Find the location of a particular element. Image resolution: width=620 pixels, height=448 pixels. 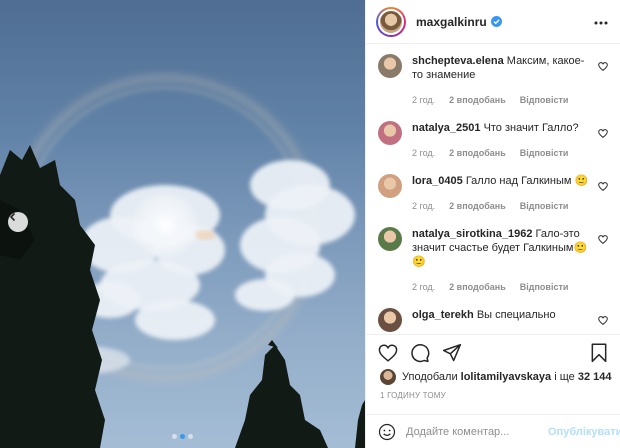

more-dots-icon is located at coordinates (601, 22).